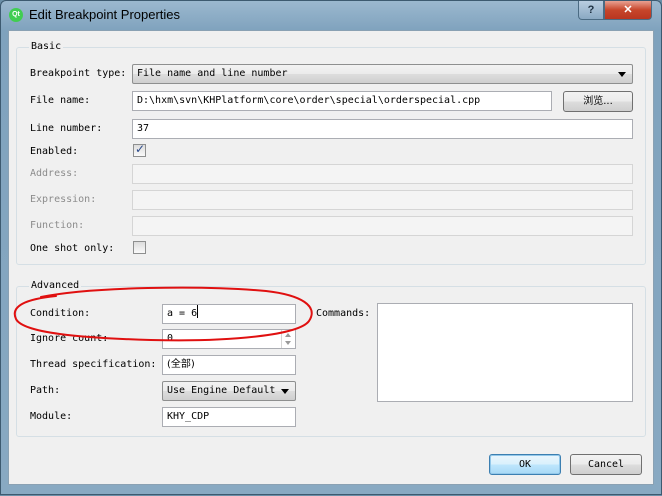 This screenshot has width=662, height=496. What do you see at coordinates (182, 313) in the screenshot?
I see `condition-value: a = 6` at bounding box center [182, 313].